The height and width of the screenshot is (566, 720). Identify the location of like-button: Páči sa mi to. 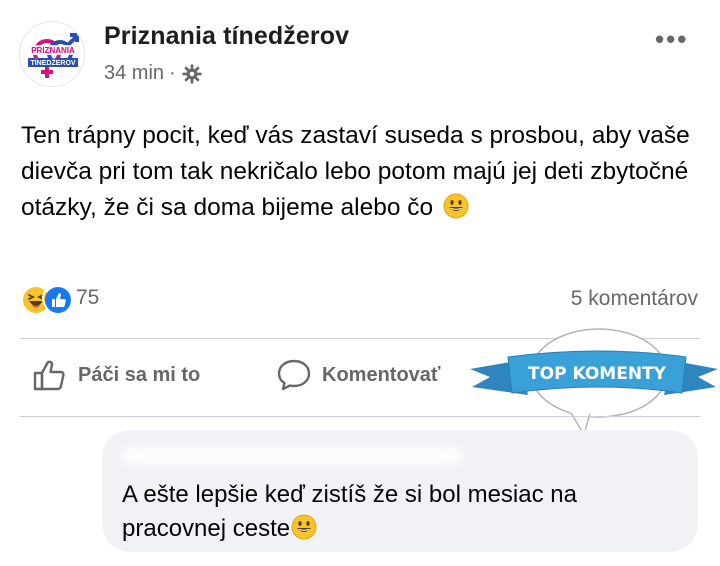
(116, 375).